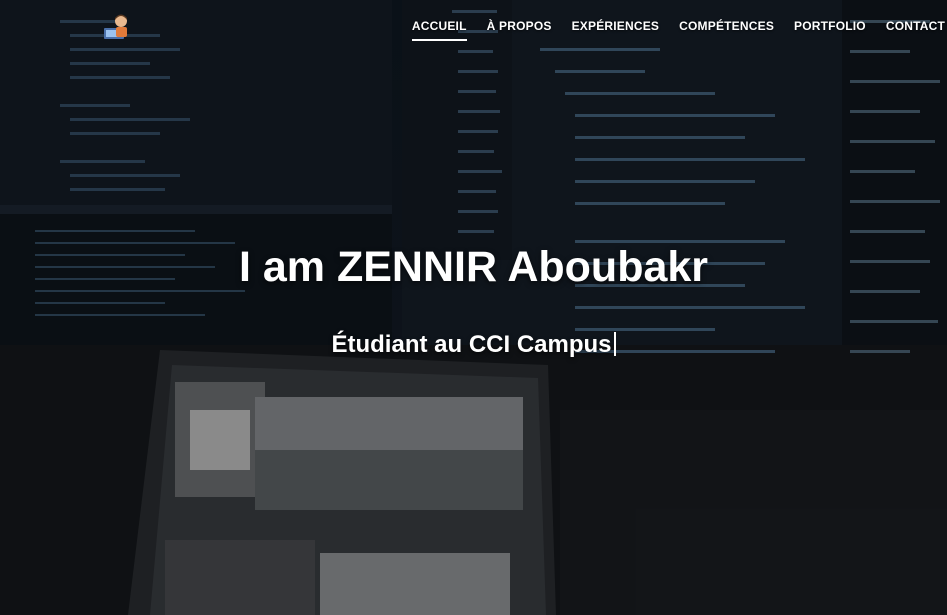  What do you see at coordinates (439, 28) in the screenshot?
I see `nav-item-accueil: ACCUEIL` at bounding box center [439, 28].